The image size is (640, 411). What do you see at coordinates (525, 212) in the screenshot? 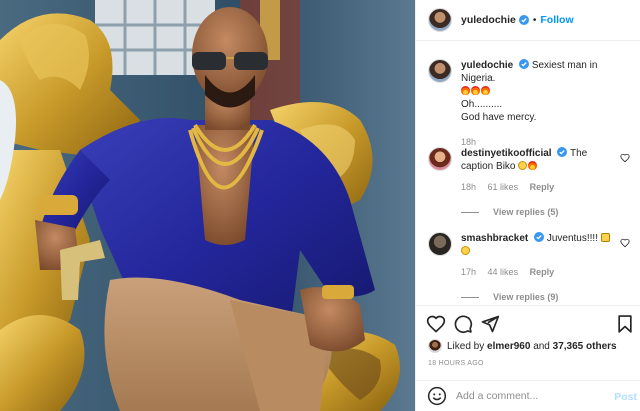
I see `view-replies-label: View replies (5)` at bounding box center [525, 212].